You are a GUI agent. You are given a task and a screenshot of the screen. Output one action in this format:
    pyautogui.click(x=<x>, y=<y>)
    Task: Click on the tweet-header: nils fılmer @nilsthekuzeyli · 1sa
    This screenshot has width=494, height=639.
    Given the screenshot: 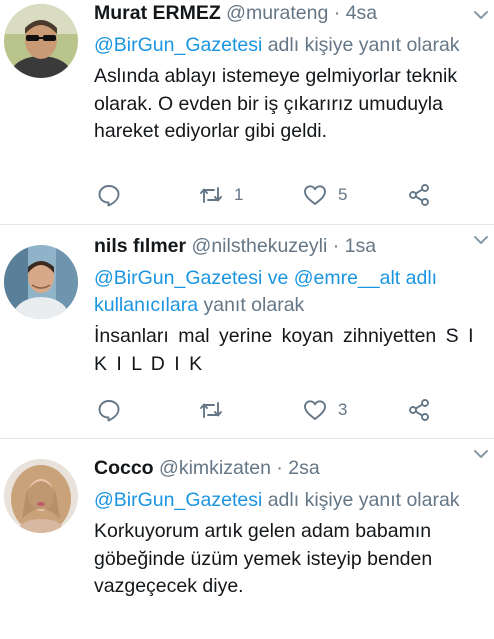 What is the action you would take?
    pyautogui.click(x=286, y=246)
    